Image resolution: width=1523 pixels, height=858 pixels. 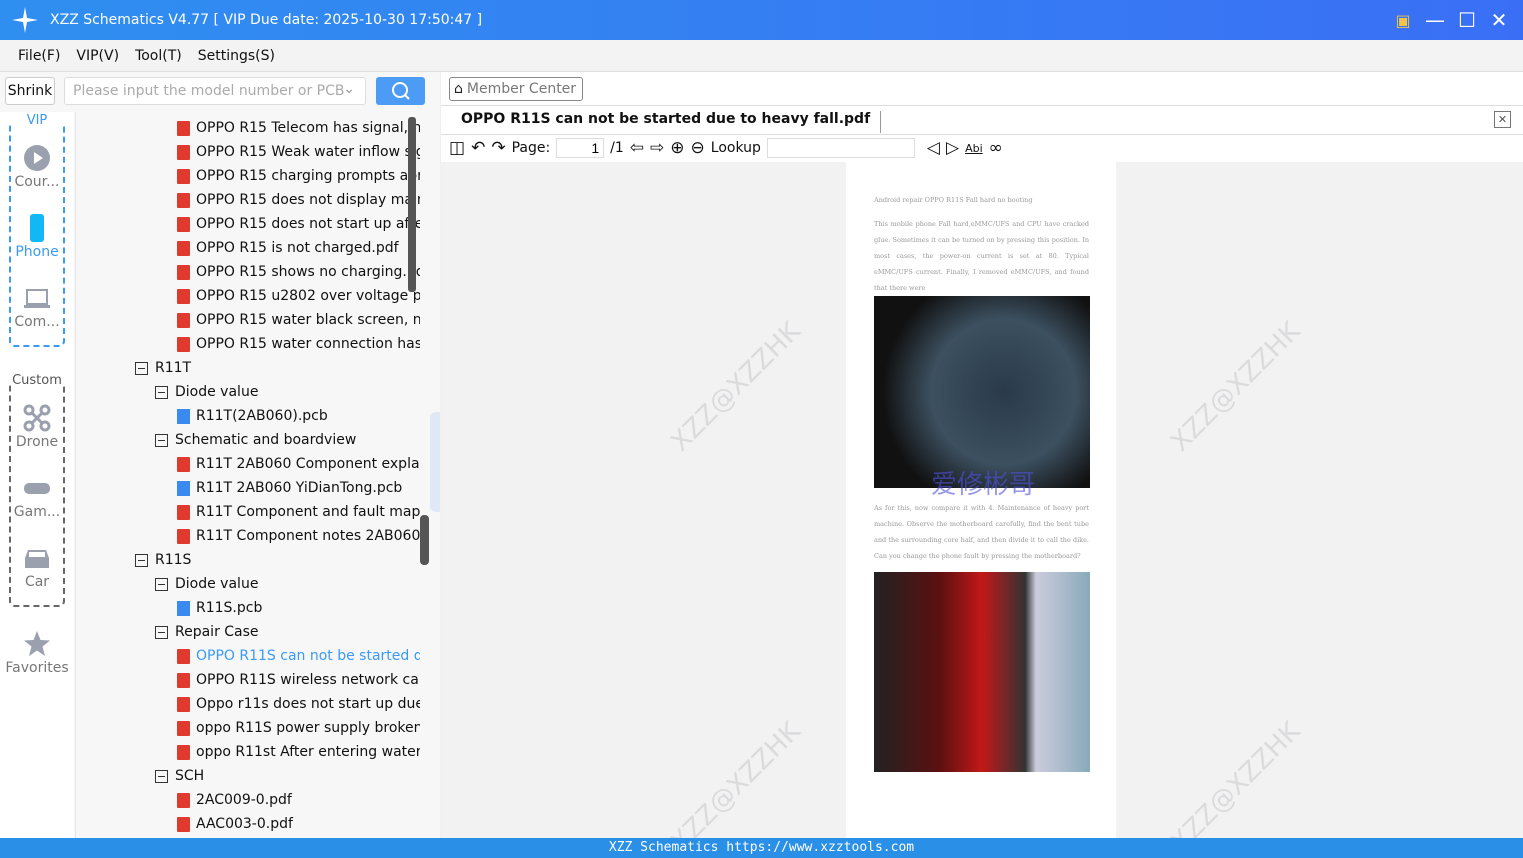 I want to click on tree-file: OPPO R11S wireless network can, so click(x=298, y=680).